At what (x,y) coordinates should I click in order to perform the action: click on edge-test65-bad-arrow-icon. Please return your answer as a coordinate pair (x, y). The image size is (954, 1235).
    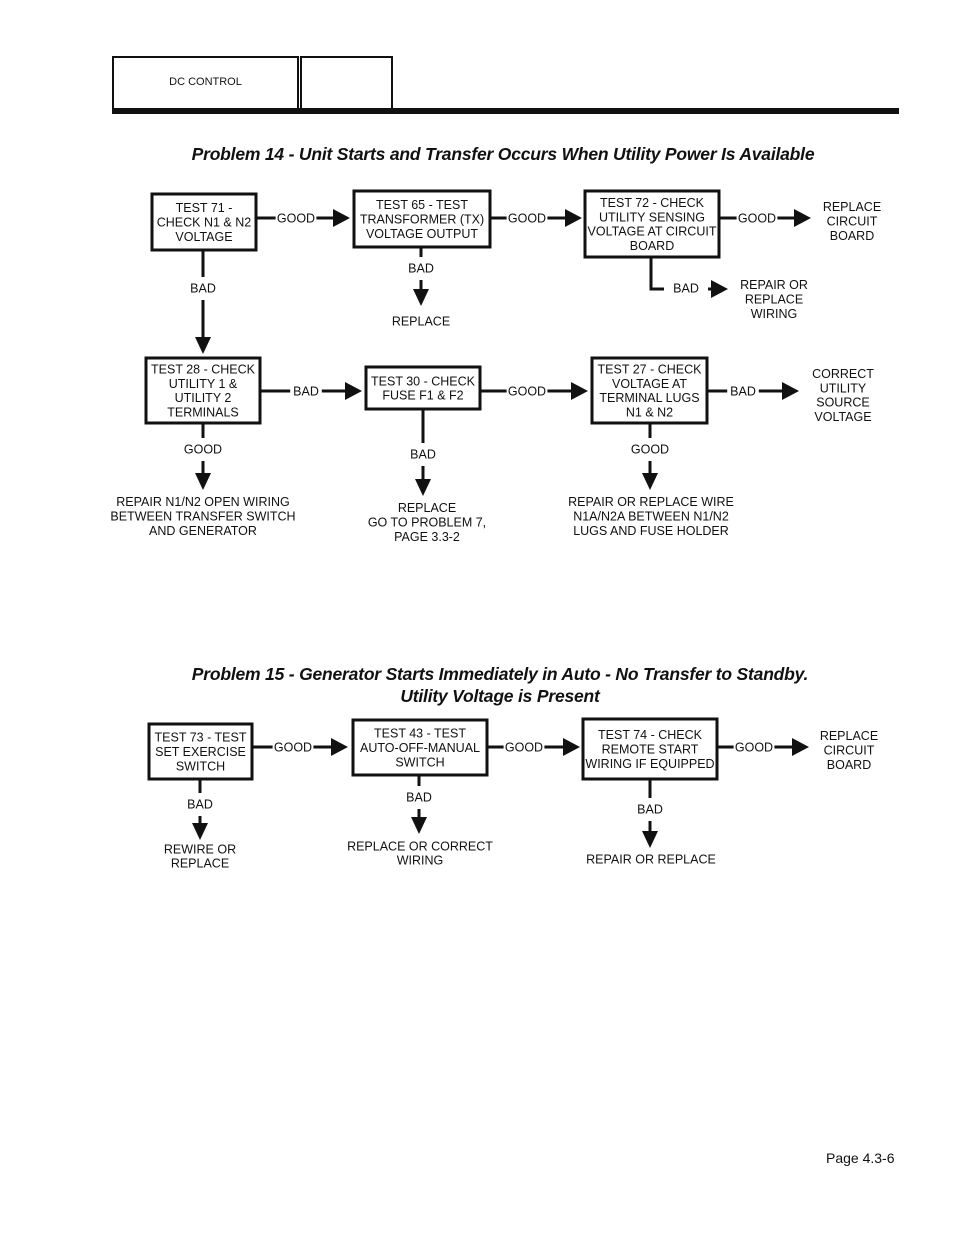
    Looking at the image, I should click on (421, 297).